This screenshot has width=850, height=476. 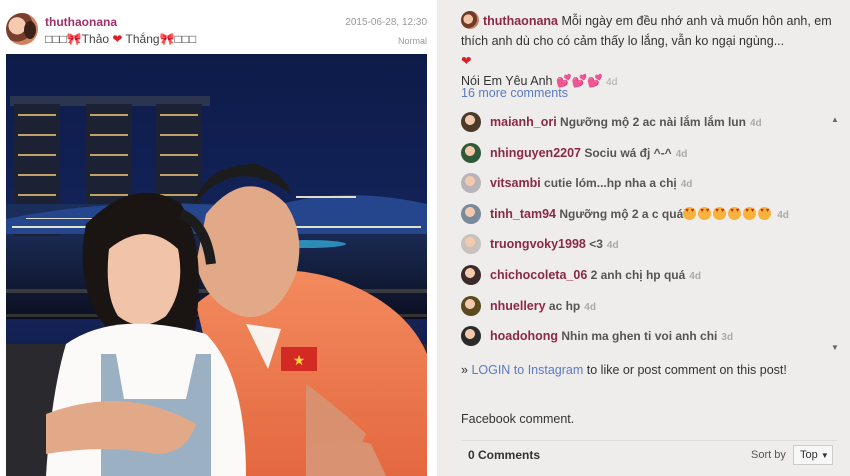 What do you see at coordinates (638, 336) in the screenshot?
I see `comment-text: Nhin ma ghen ti voi anh chi` at bounding box center [638, 336].